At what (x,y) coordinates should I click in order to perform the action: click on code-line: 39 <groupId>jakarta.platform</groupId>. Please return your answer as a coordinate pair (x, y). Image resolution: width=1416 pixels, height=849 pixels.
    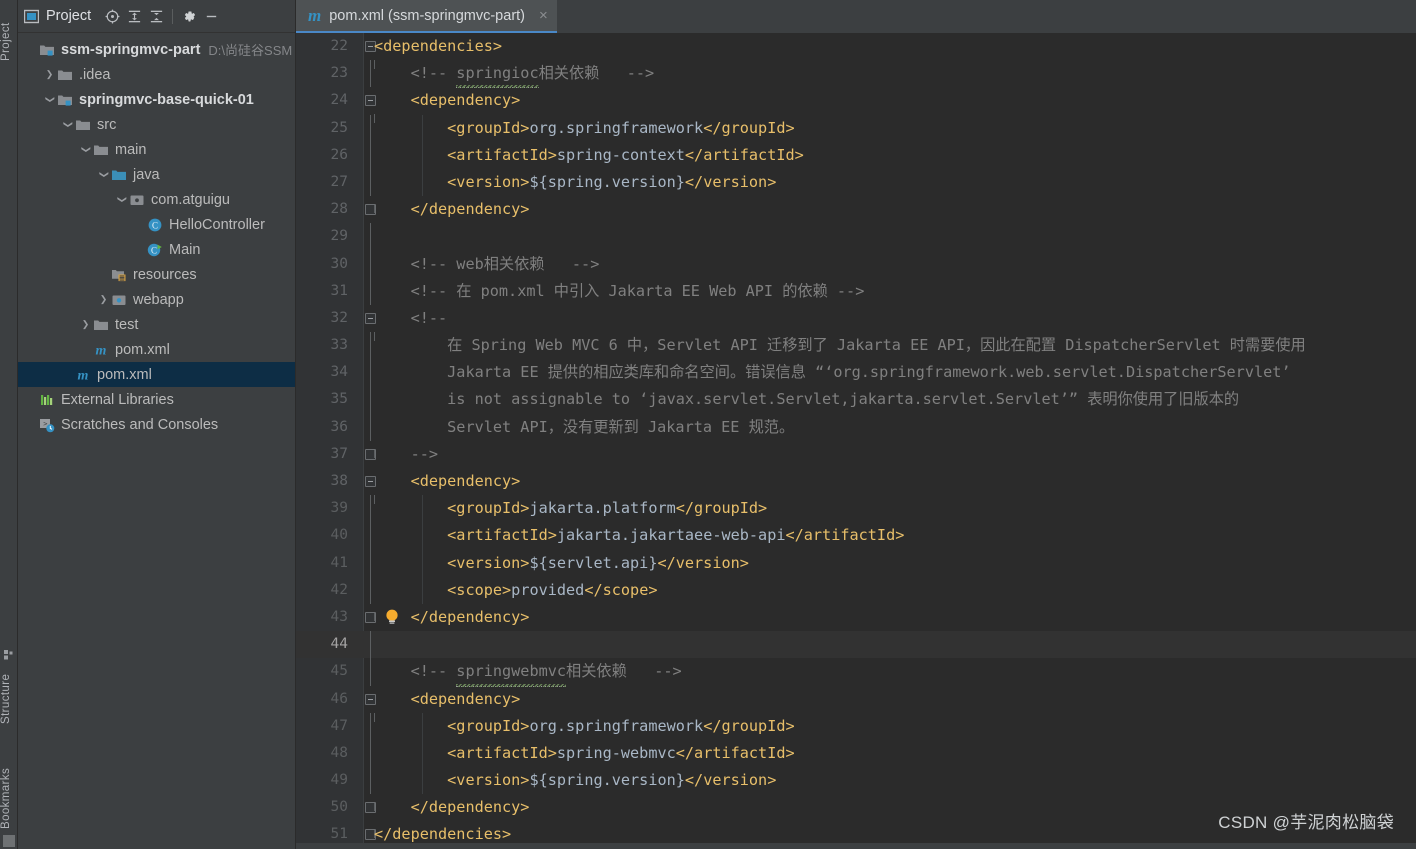
    Looking at the image, I should click on (856, 509).